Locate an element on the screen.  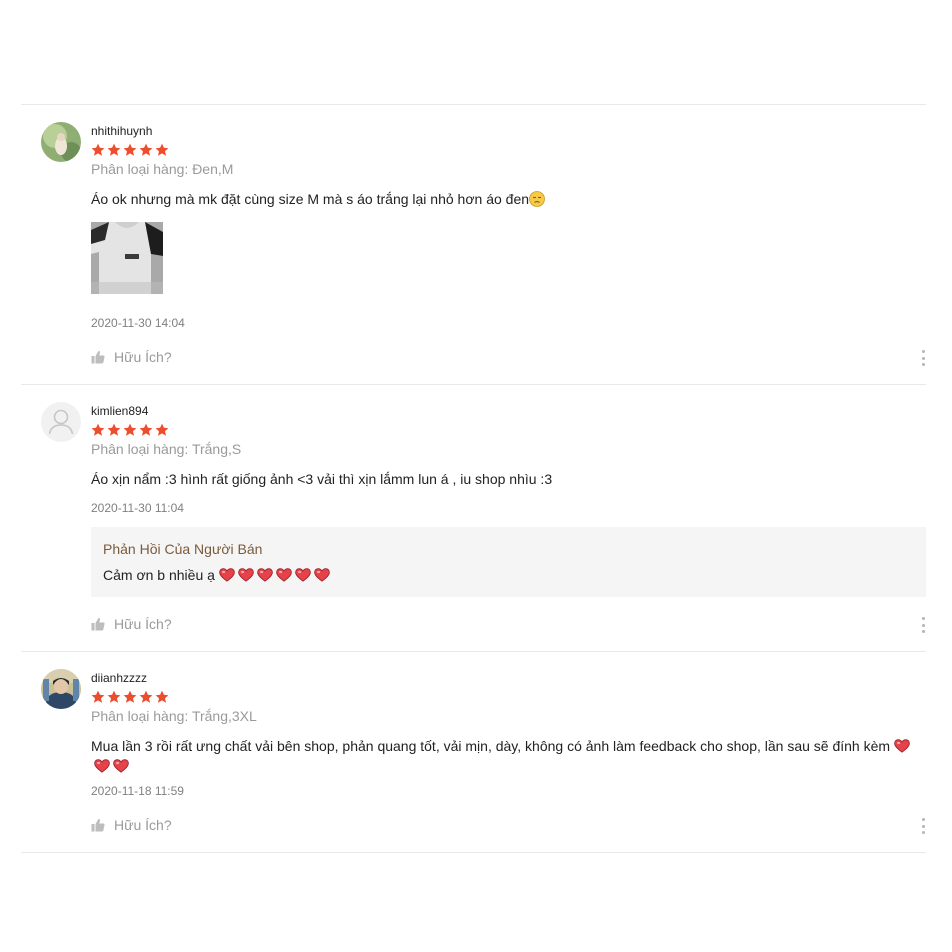
review-date: 2020-11-30 11:04 is located at coordinates (137, 508).